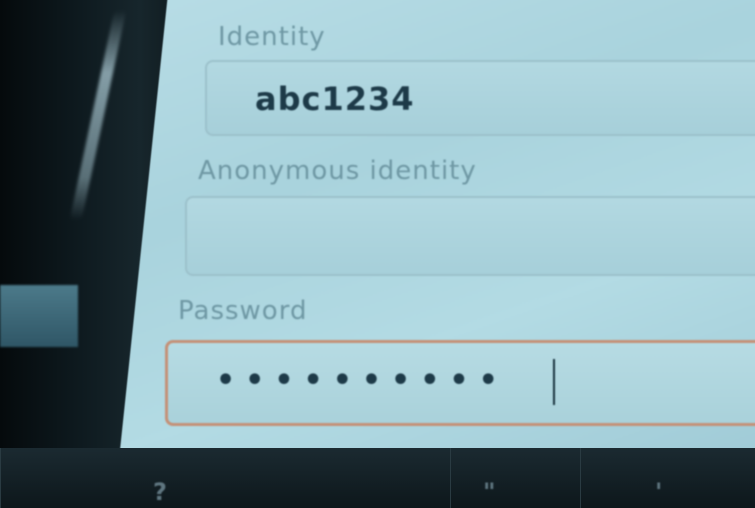 Image resolution: width=755 pixels, height=508 pixels. Describe the element at coordinates (362, 380) in the screenshot. I see `password-masked-value: ••••••••••` at that location.